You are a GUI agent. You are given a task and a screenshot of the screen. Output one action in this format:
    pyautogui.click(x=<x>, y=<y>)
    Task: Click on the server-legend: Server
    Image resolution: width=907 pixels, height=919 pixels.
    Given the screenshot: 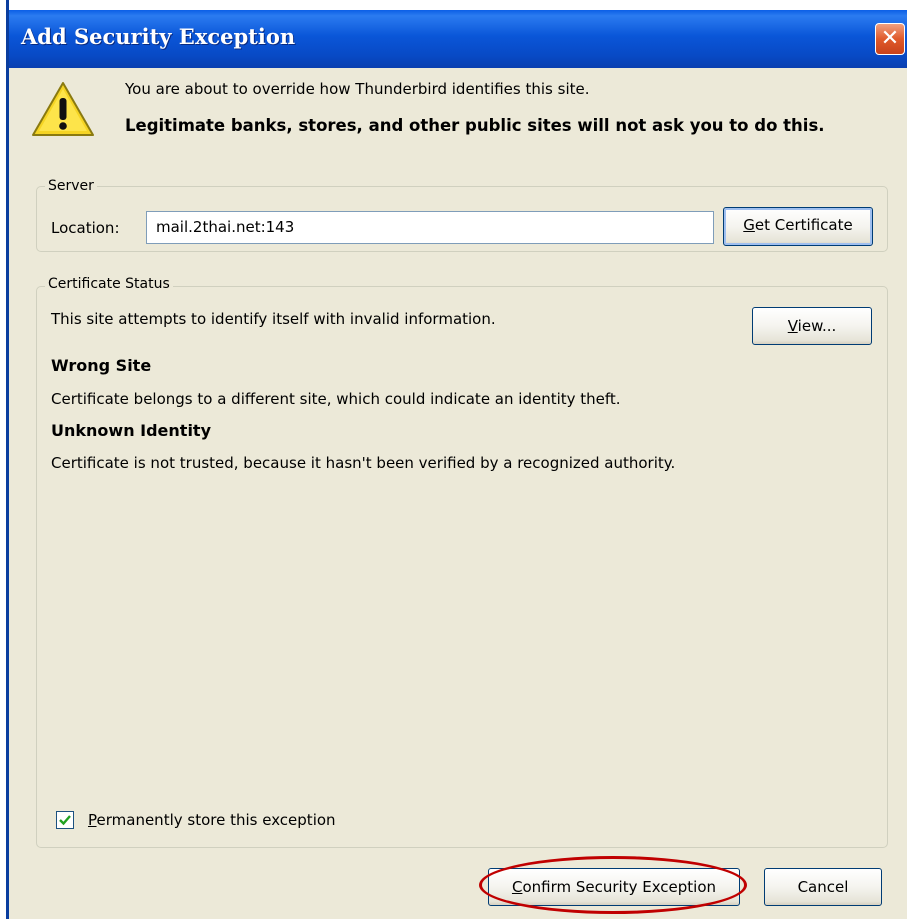 What is the action you would take?
    pyautogui.click(x=71, y=186)
    